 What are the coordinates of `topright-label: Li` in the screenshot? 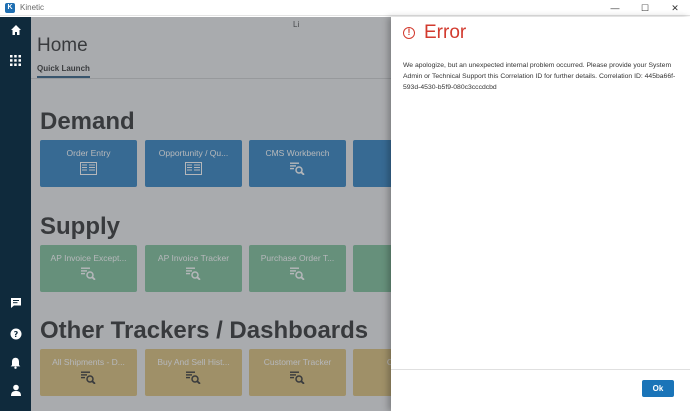 It's located at (296, 24).